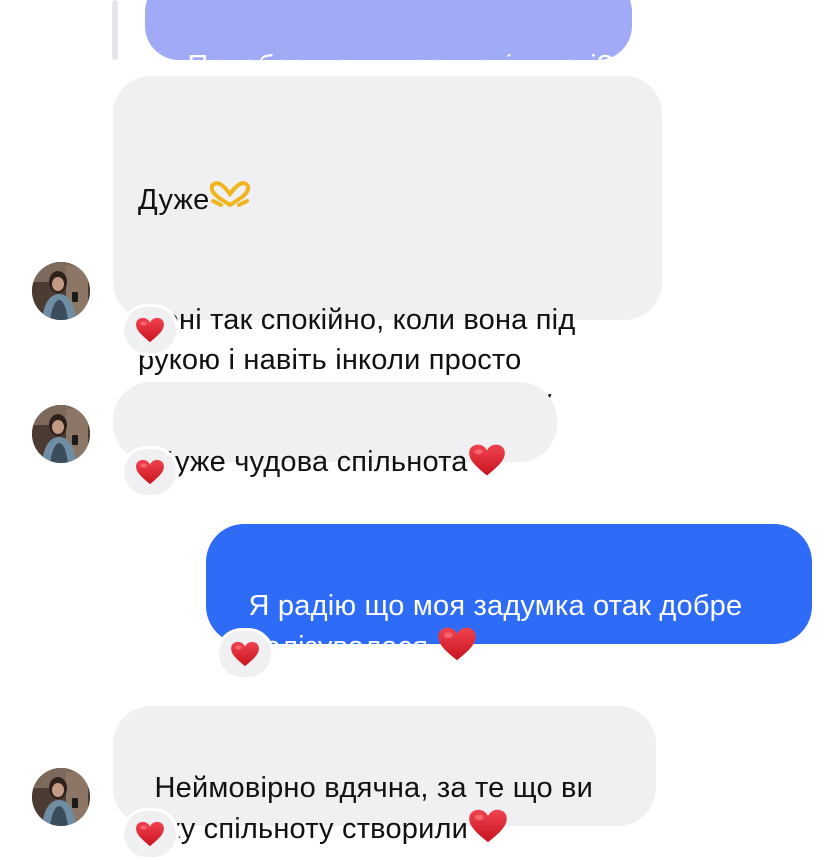 The image size is (828, 860). Describe the element at coordinates (230, 198) in the screenshot. I see `heart-hands-icon` at that location.